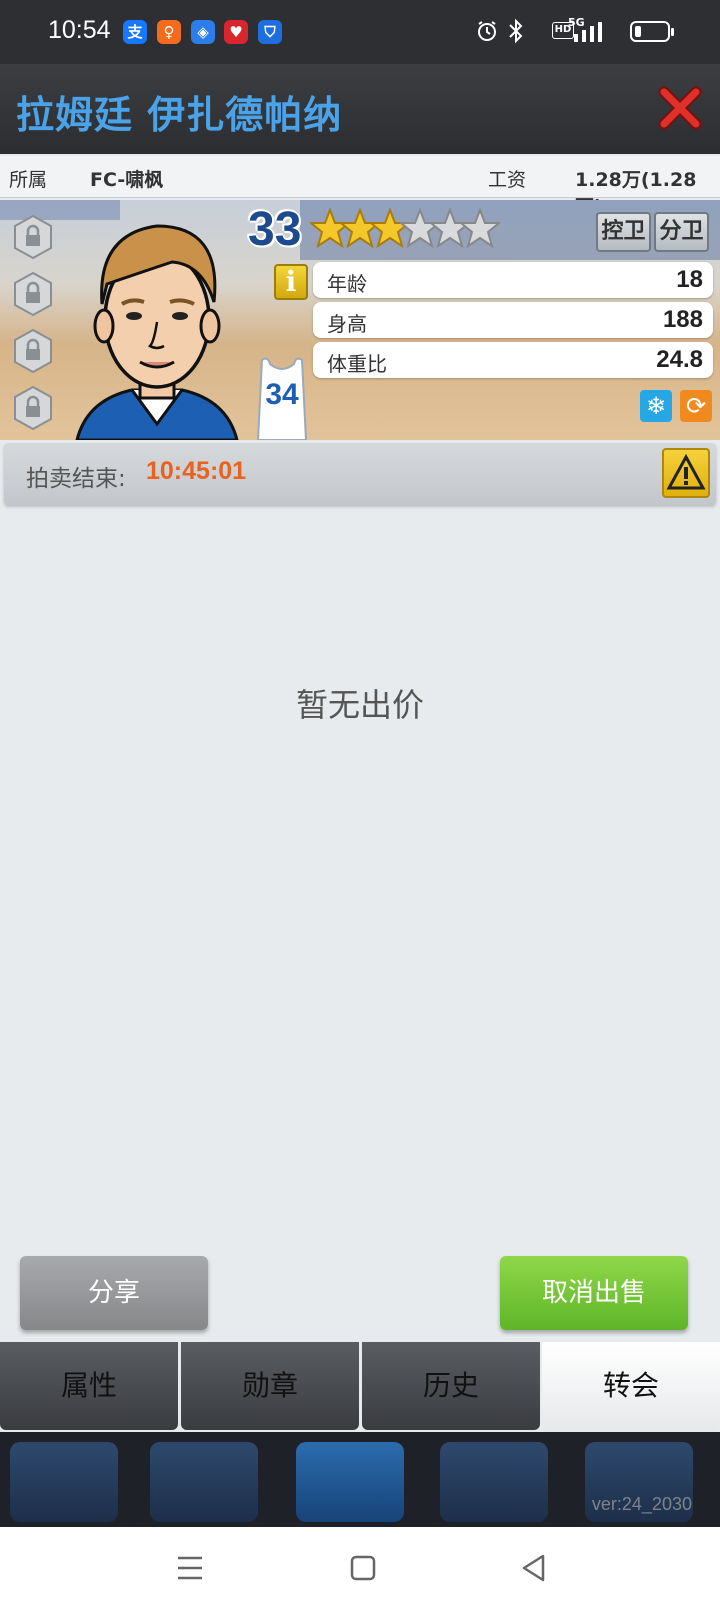  I want to click on clock: 10:54, so click(79, 30).